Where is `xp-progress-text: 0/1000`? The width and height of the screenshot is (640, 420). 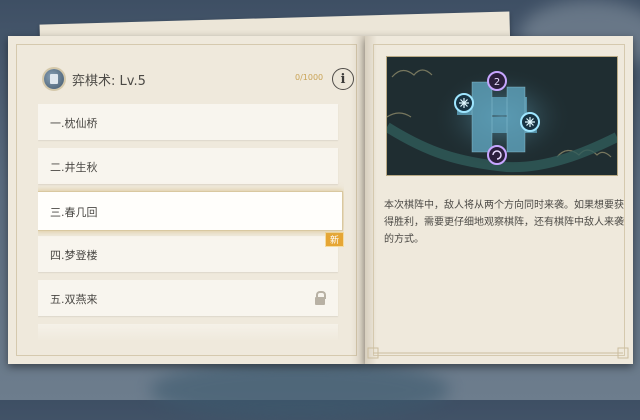 xp-progress-text: 0/1000 is located at coordinates (309, 77).